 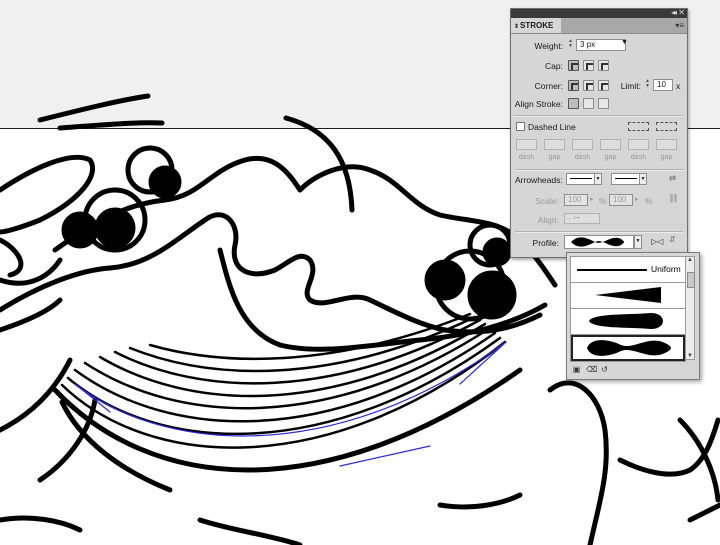 I want to click on align-center-button, so click(x=573, y=103).